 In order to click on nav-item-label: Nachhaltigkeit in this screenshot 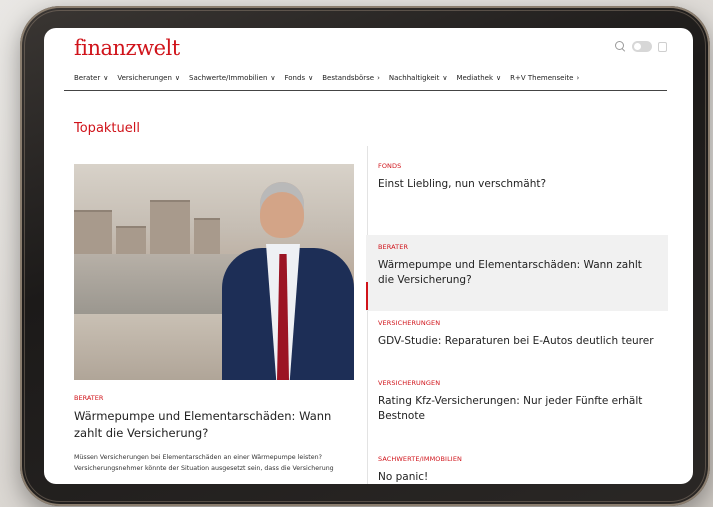, I will do `click(414, 78)`.